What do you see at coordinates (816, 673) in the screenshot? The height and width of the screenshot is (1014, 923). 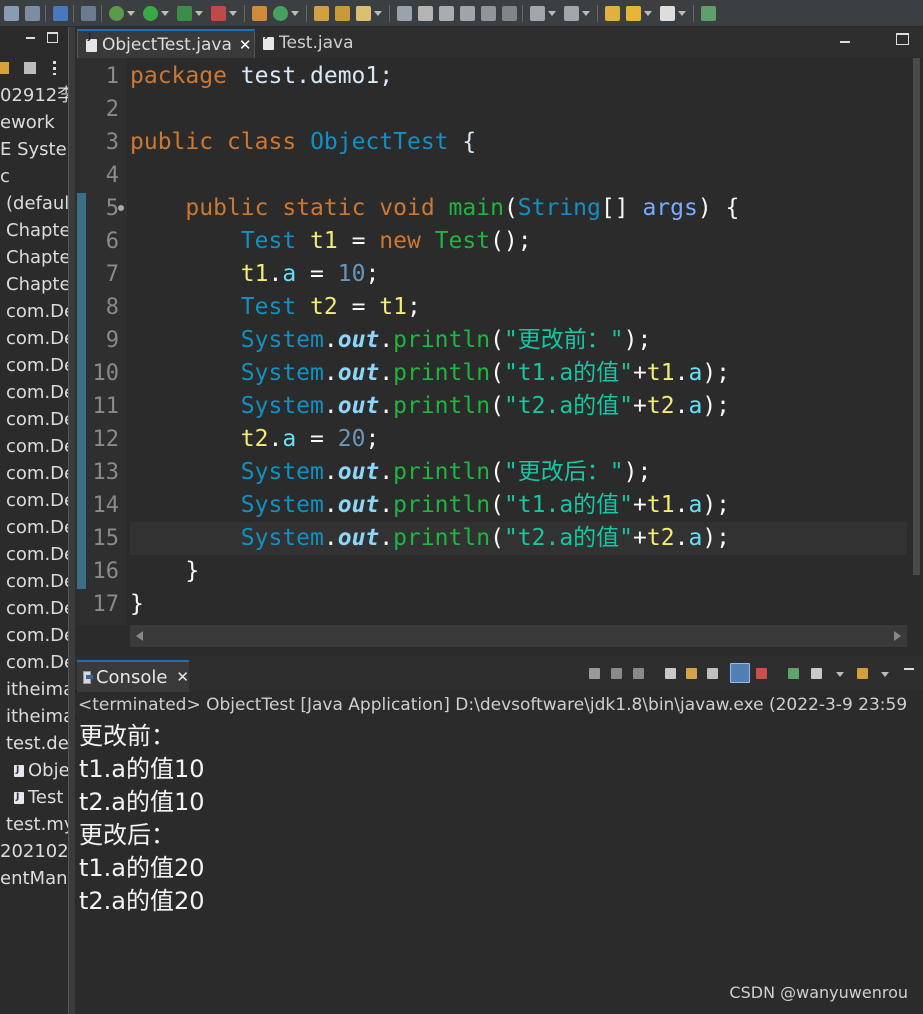 I see `display-console-icon` at bounding box center [816, 673].